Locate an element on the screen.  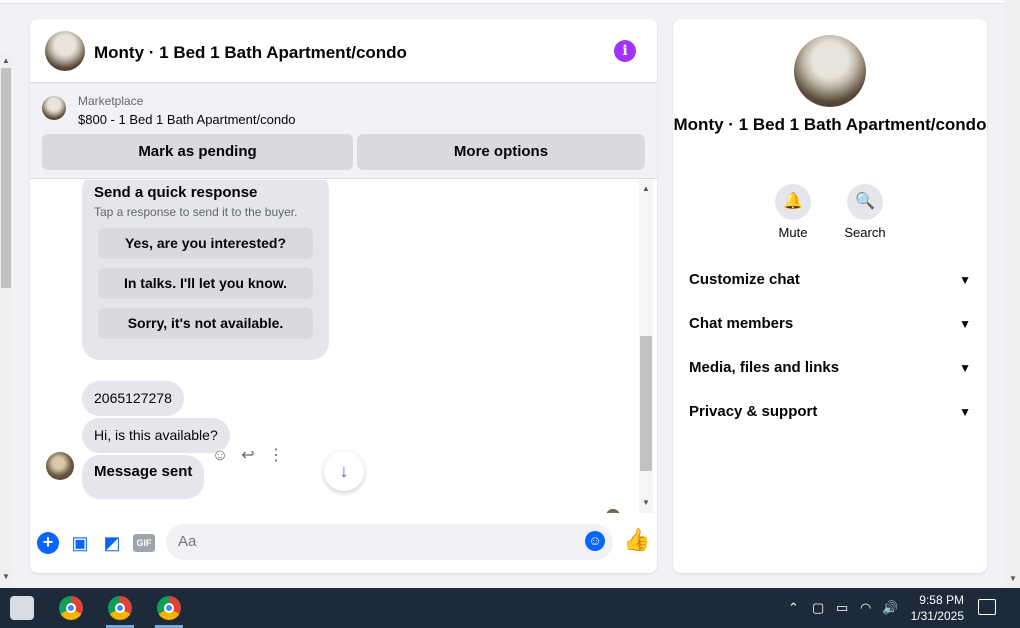
photo-icon: ▣ is located at coordinates (80, 543).